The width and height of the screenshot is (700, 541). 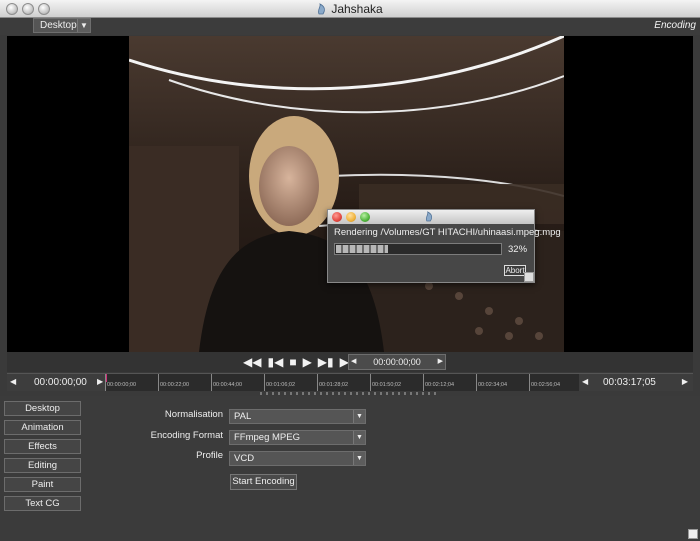 I want to click on sidebar-item-paint: Paint, so click(x=42, y=484).